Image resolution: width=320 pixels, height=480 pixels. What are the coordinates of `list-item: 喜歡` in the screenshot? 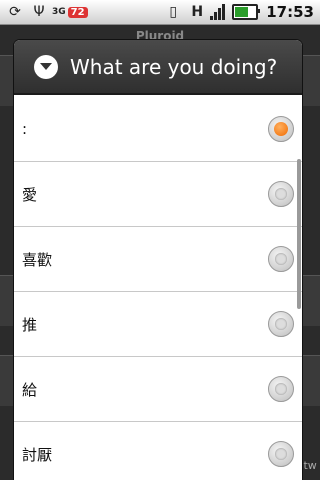 It's located at (158, 259).